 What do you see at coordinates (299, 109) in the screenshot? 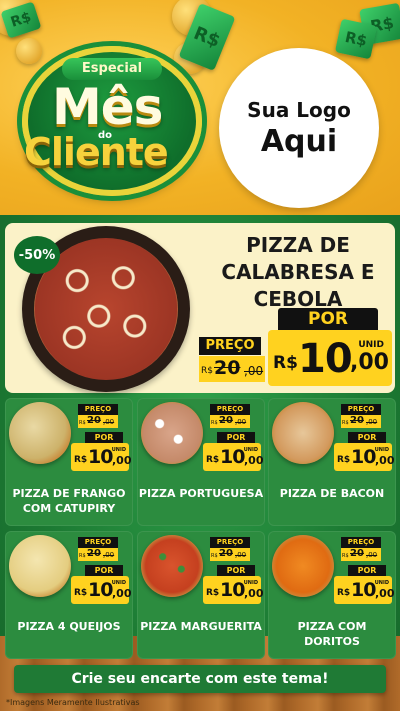
I see `logo-line-1: Sua Logo` at bounding box center [299, 109].